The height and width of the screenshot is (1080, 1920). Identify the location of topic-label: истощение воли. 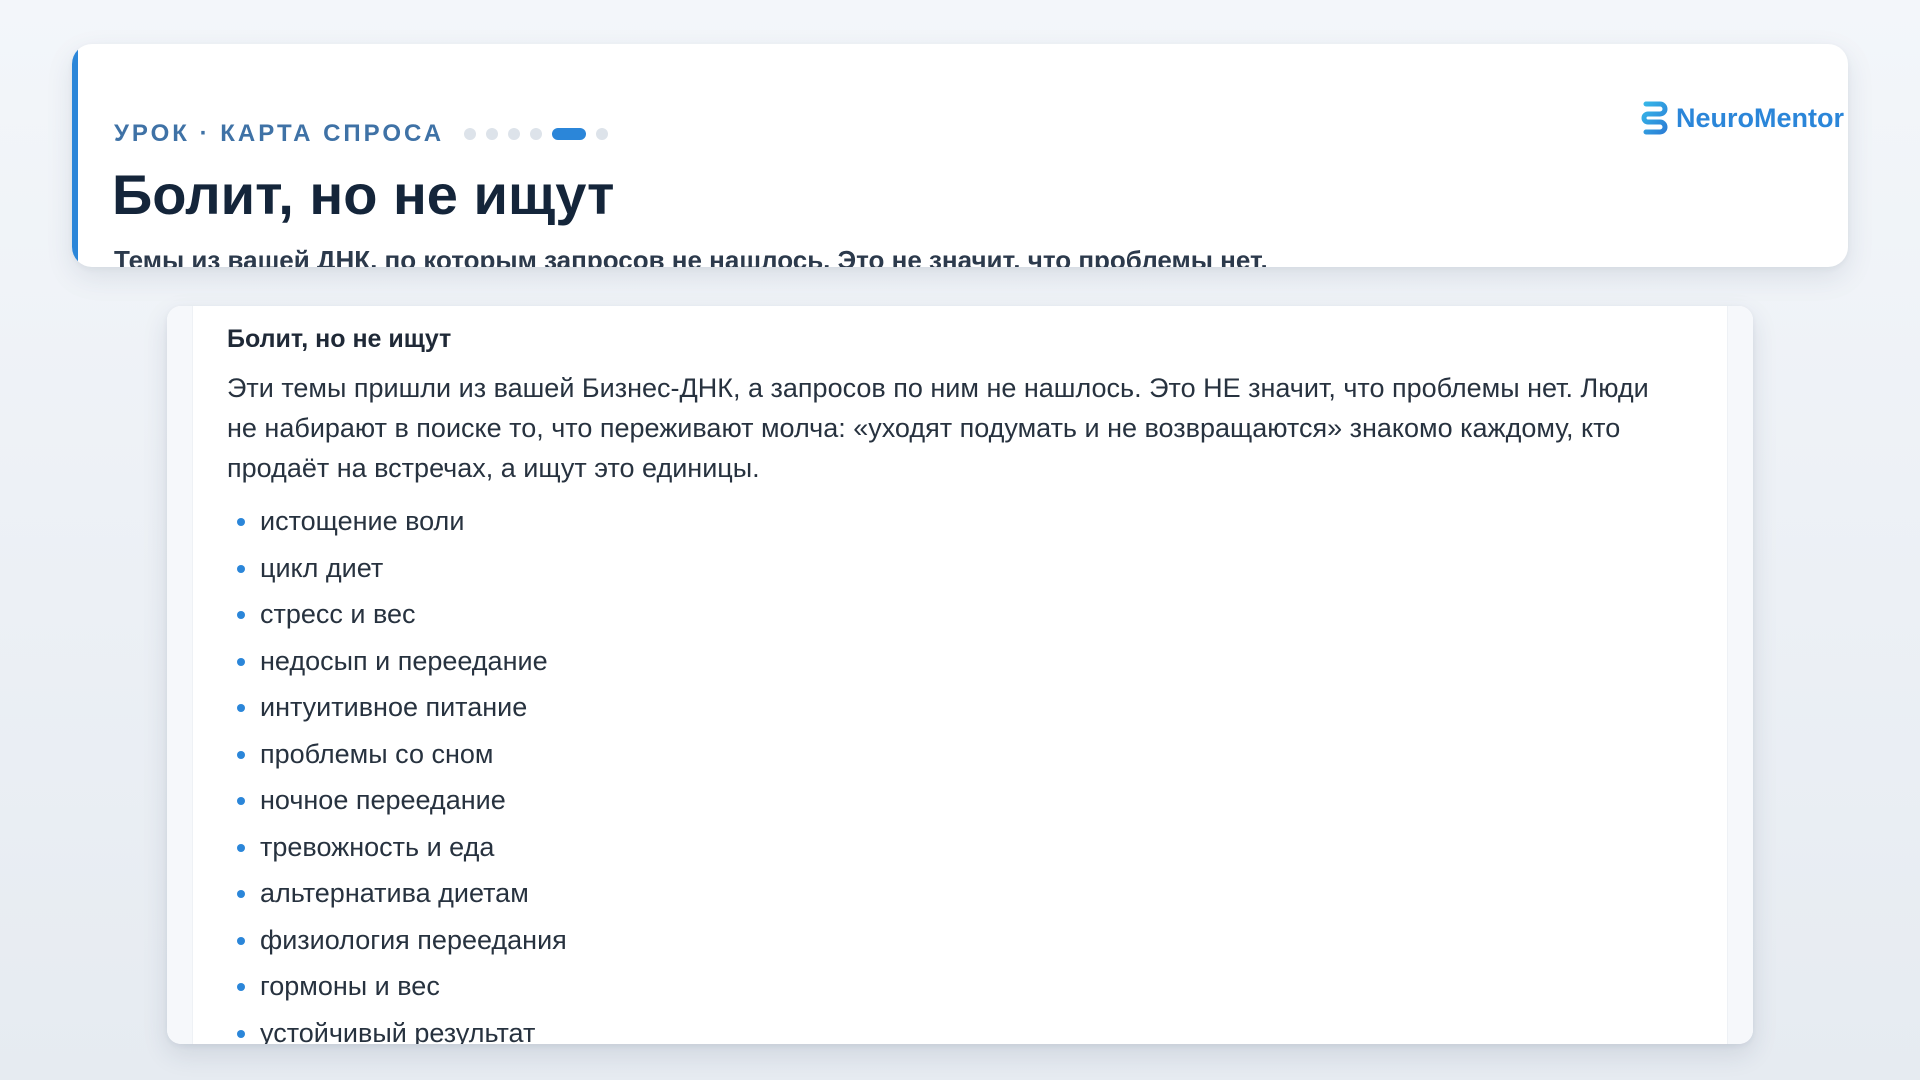
(362, 521).